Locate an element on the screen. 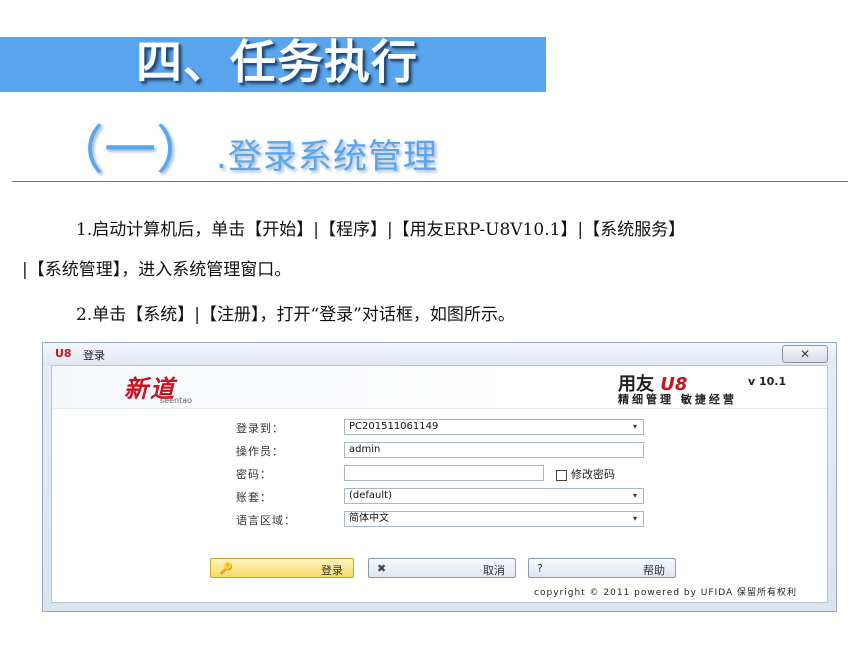 The image size is (860, 645). cancel-button: ✖ 取消 is located at coordinates (442, 568).